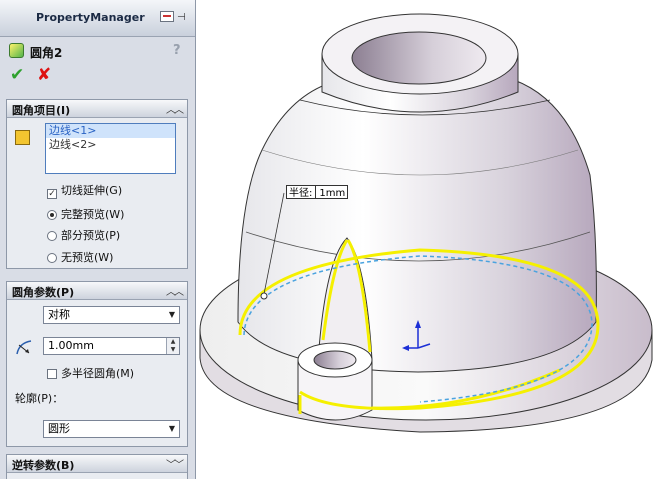 This screenshot has width=661, height=479. I want to click on profile-select: 圆形 ▼, so click(111, 429).